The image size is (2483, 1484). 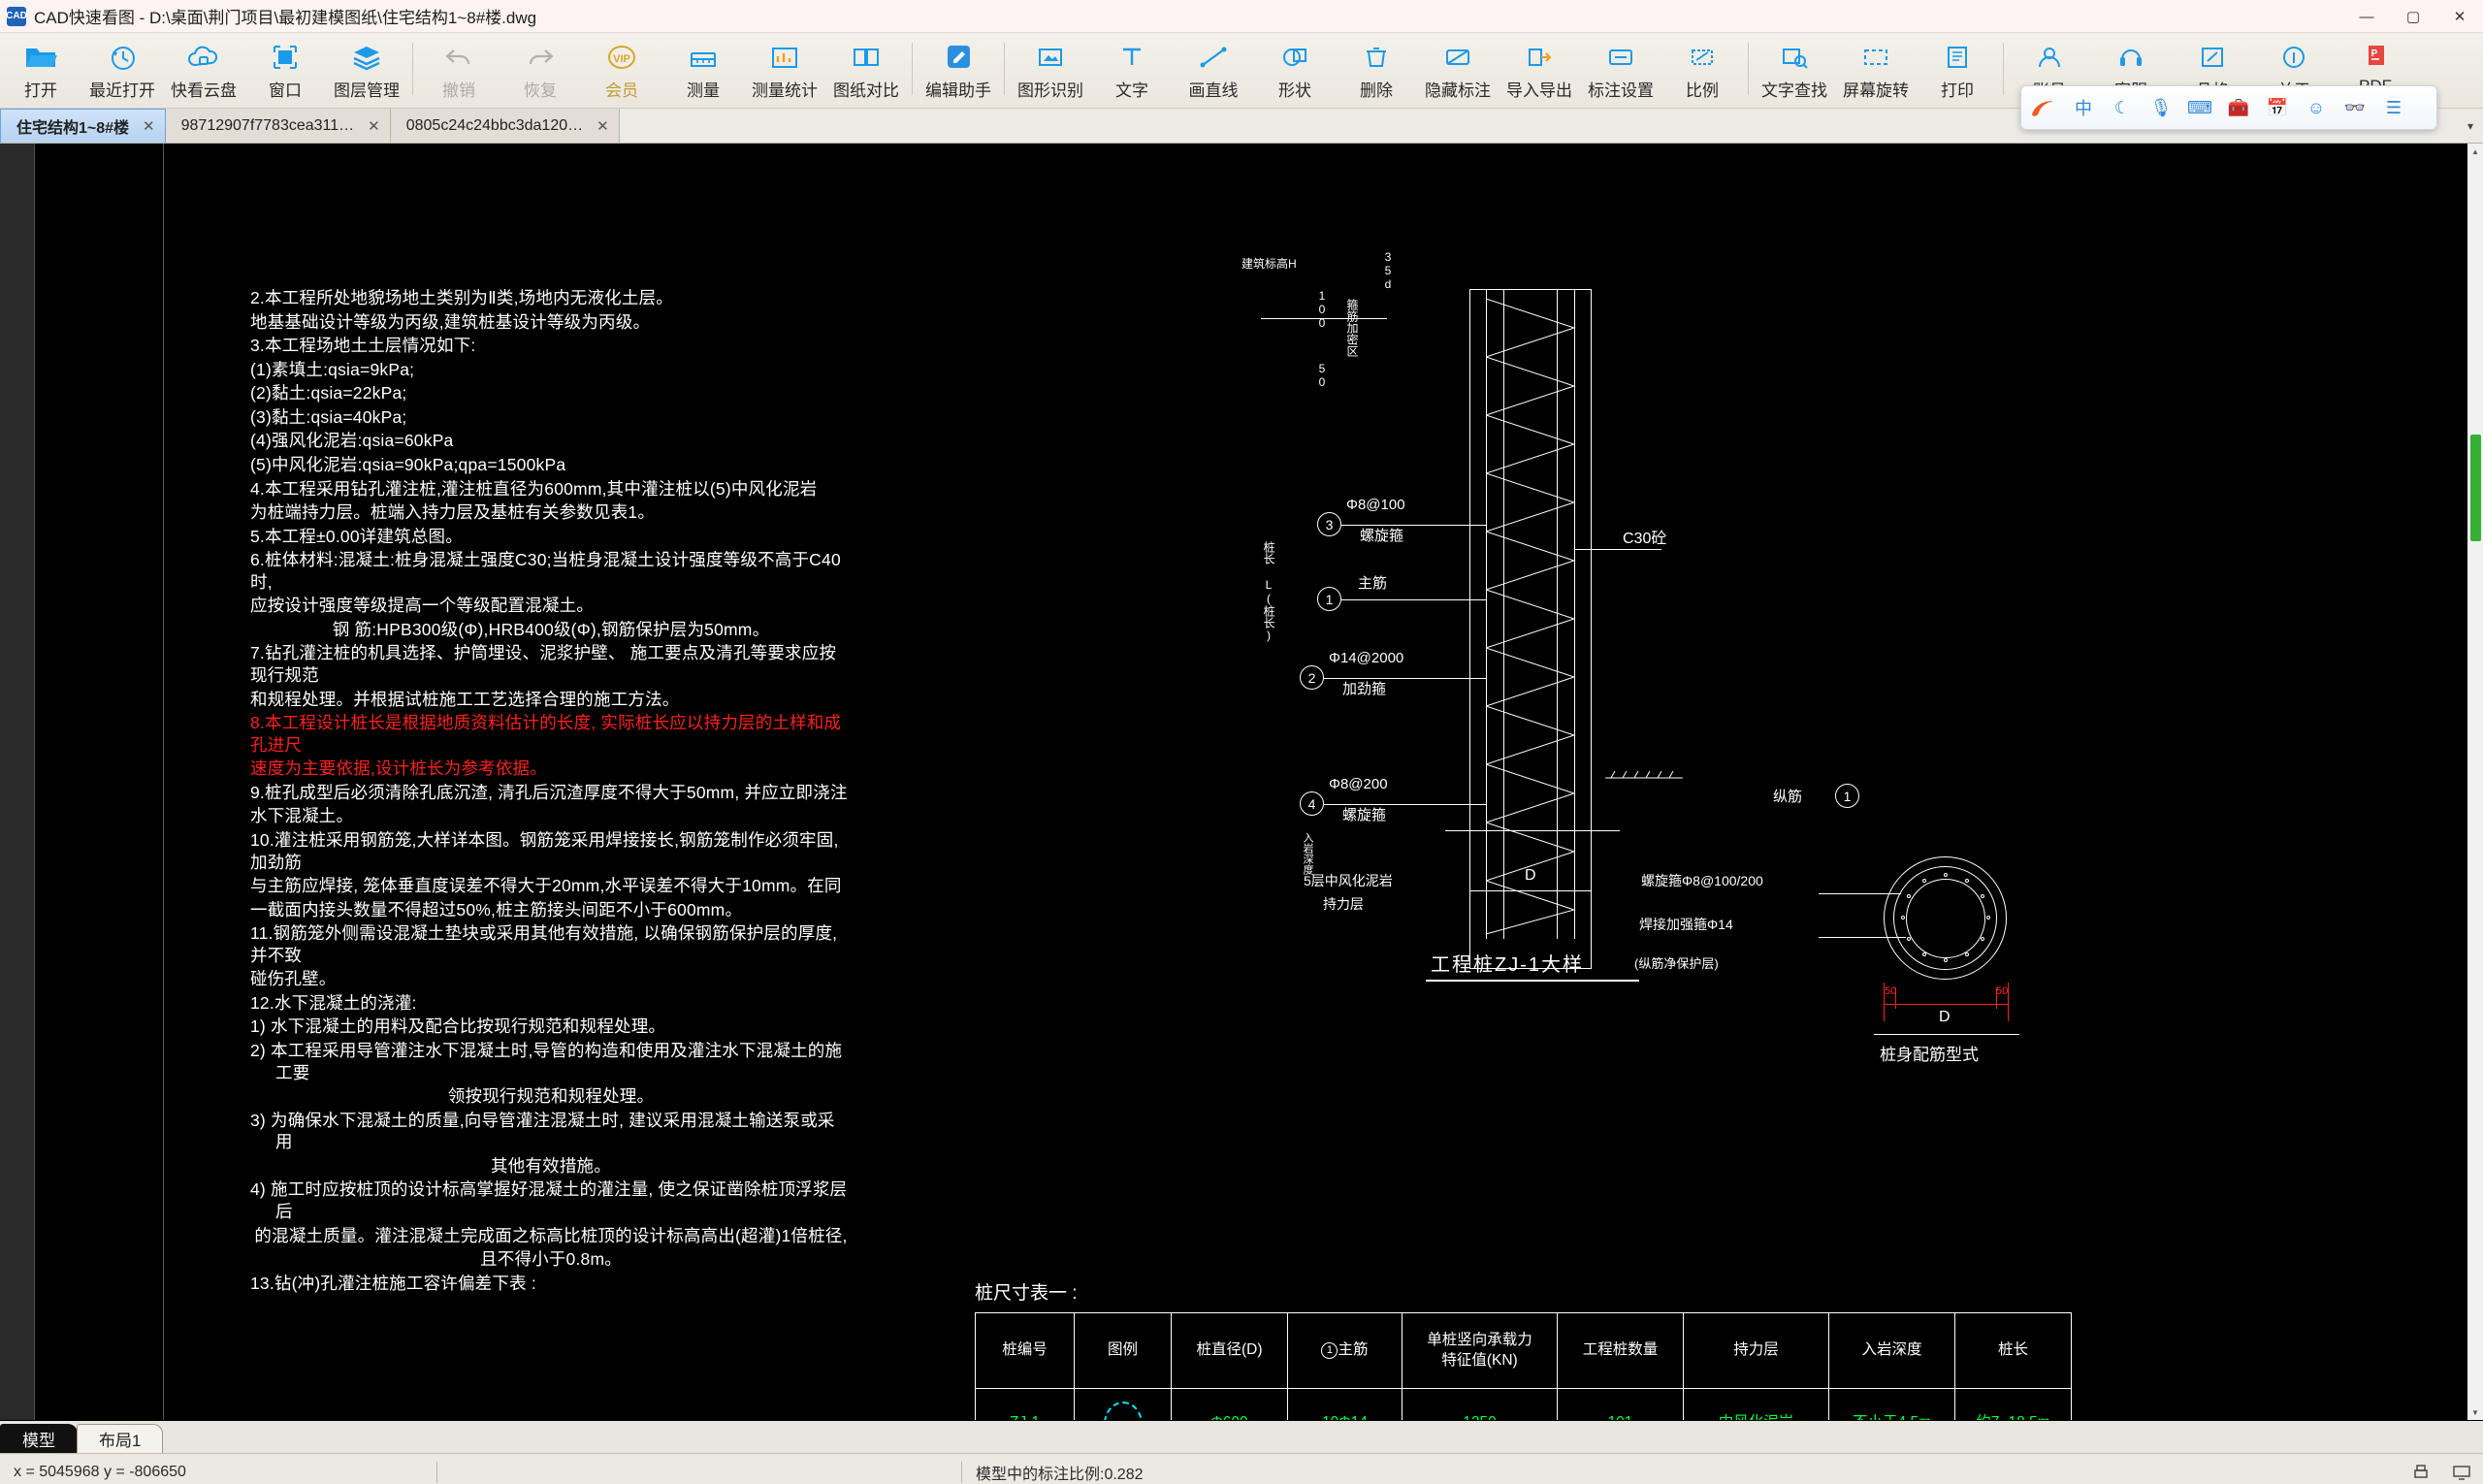 I want to click on drawing-note-8: 4.本工程采用钻孔灌注桩,灌注桩直径为600mm,其中灌注桩以(5)中风化泥岩, so click(x=534, y=489).